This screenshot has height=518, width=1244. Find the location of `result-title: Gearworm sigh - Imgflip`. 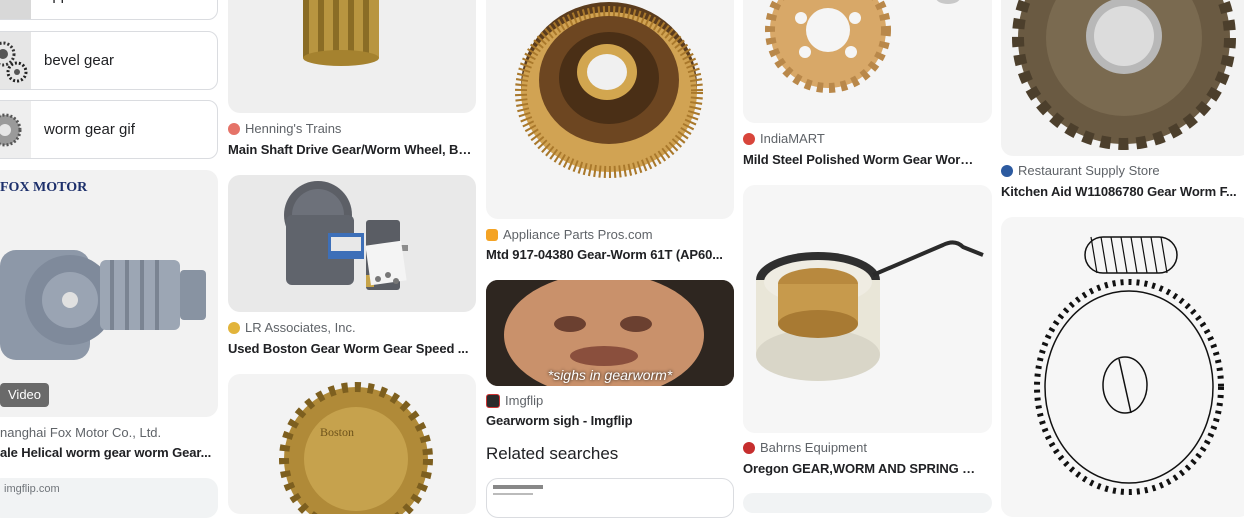

result-title: Gearworm sigh - Imgflip is located at coordinates (608, 420).